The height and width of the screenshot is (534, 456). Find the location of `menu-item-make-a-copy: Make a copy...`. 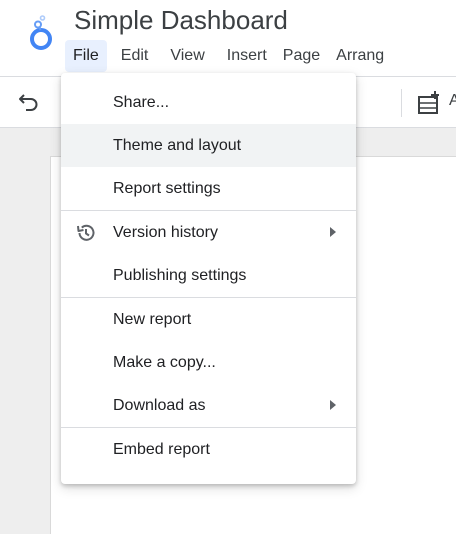

menu-item-make-a-copy: Make a copy... is located at coordinates (208, 362).